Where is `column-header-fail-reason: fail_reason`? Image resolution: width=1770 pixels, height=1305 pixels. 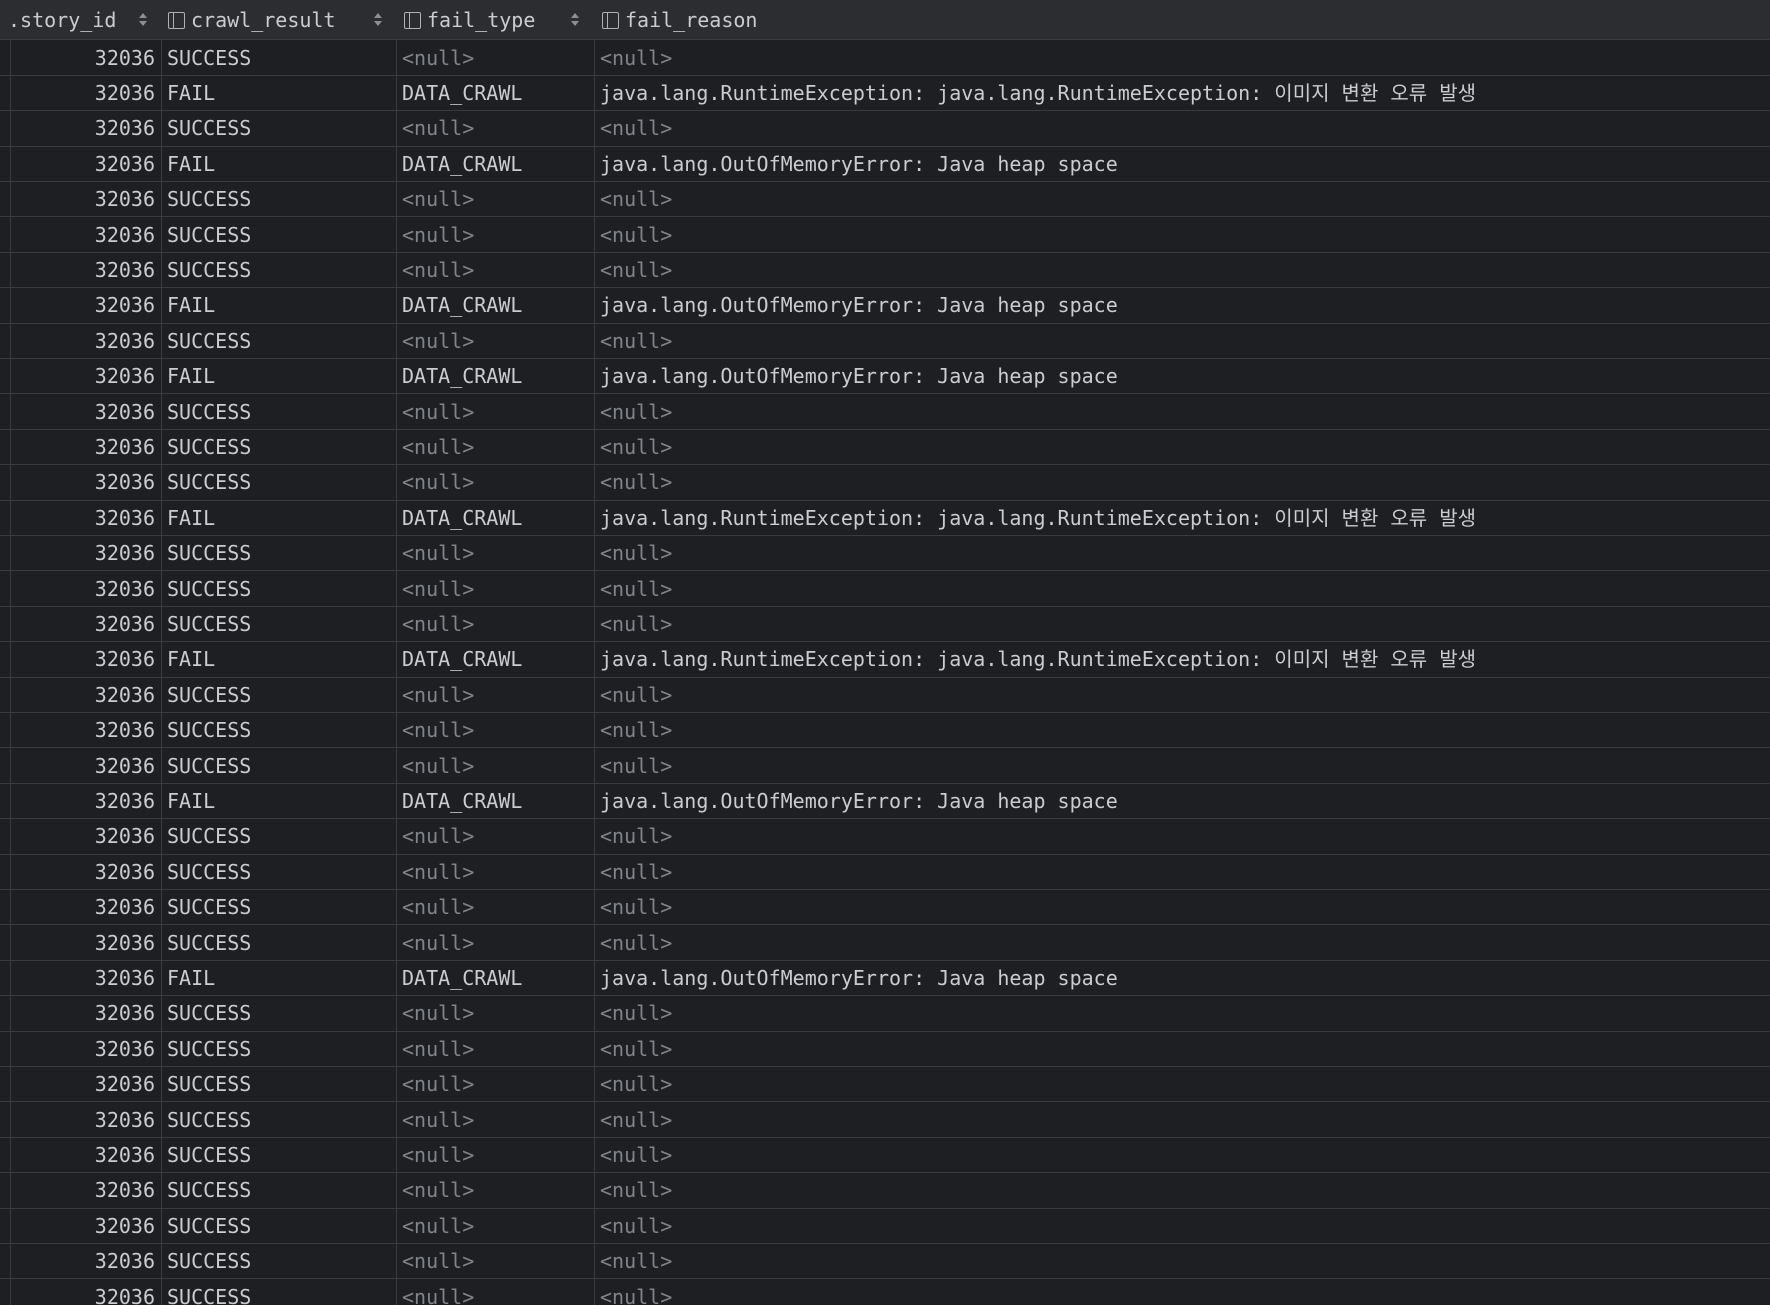 column-header-fail-reason: fail_reason is located at coordinates (802, 20).